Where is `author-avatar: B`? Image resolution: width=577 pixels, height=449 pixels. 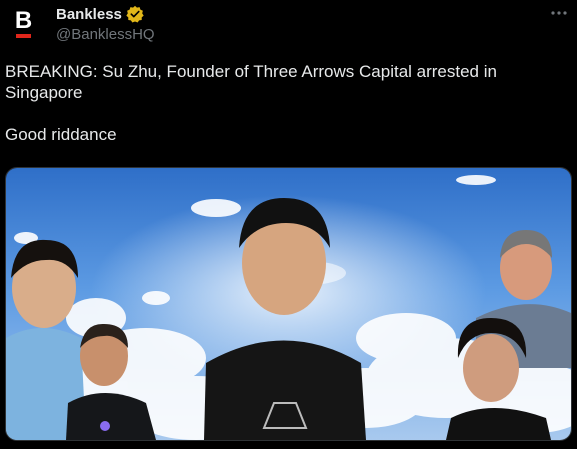
author-avatar: B is located at coordinates (23, 22).